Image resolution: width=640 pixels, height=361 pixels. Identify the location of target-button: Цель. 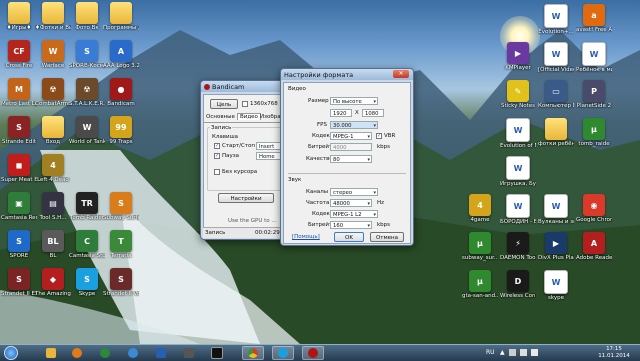
(224, 104).